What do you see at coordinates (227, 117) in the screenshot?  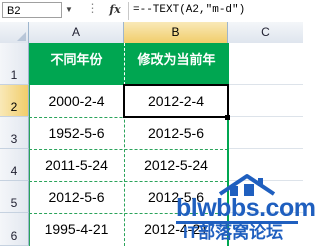 I see `fill-handle` at bounding box center [227, 117].